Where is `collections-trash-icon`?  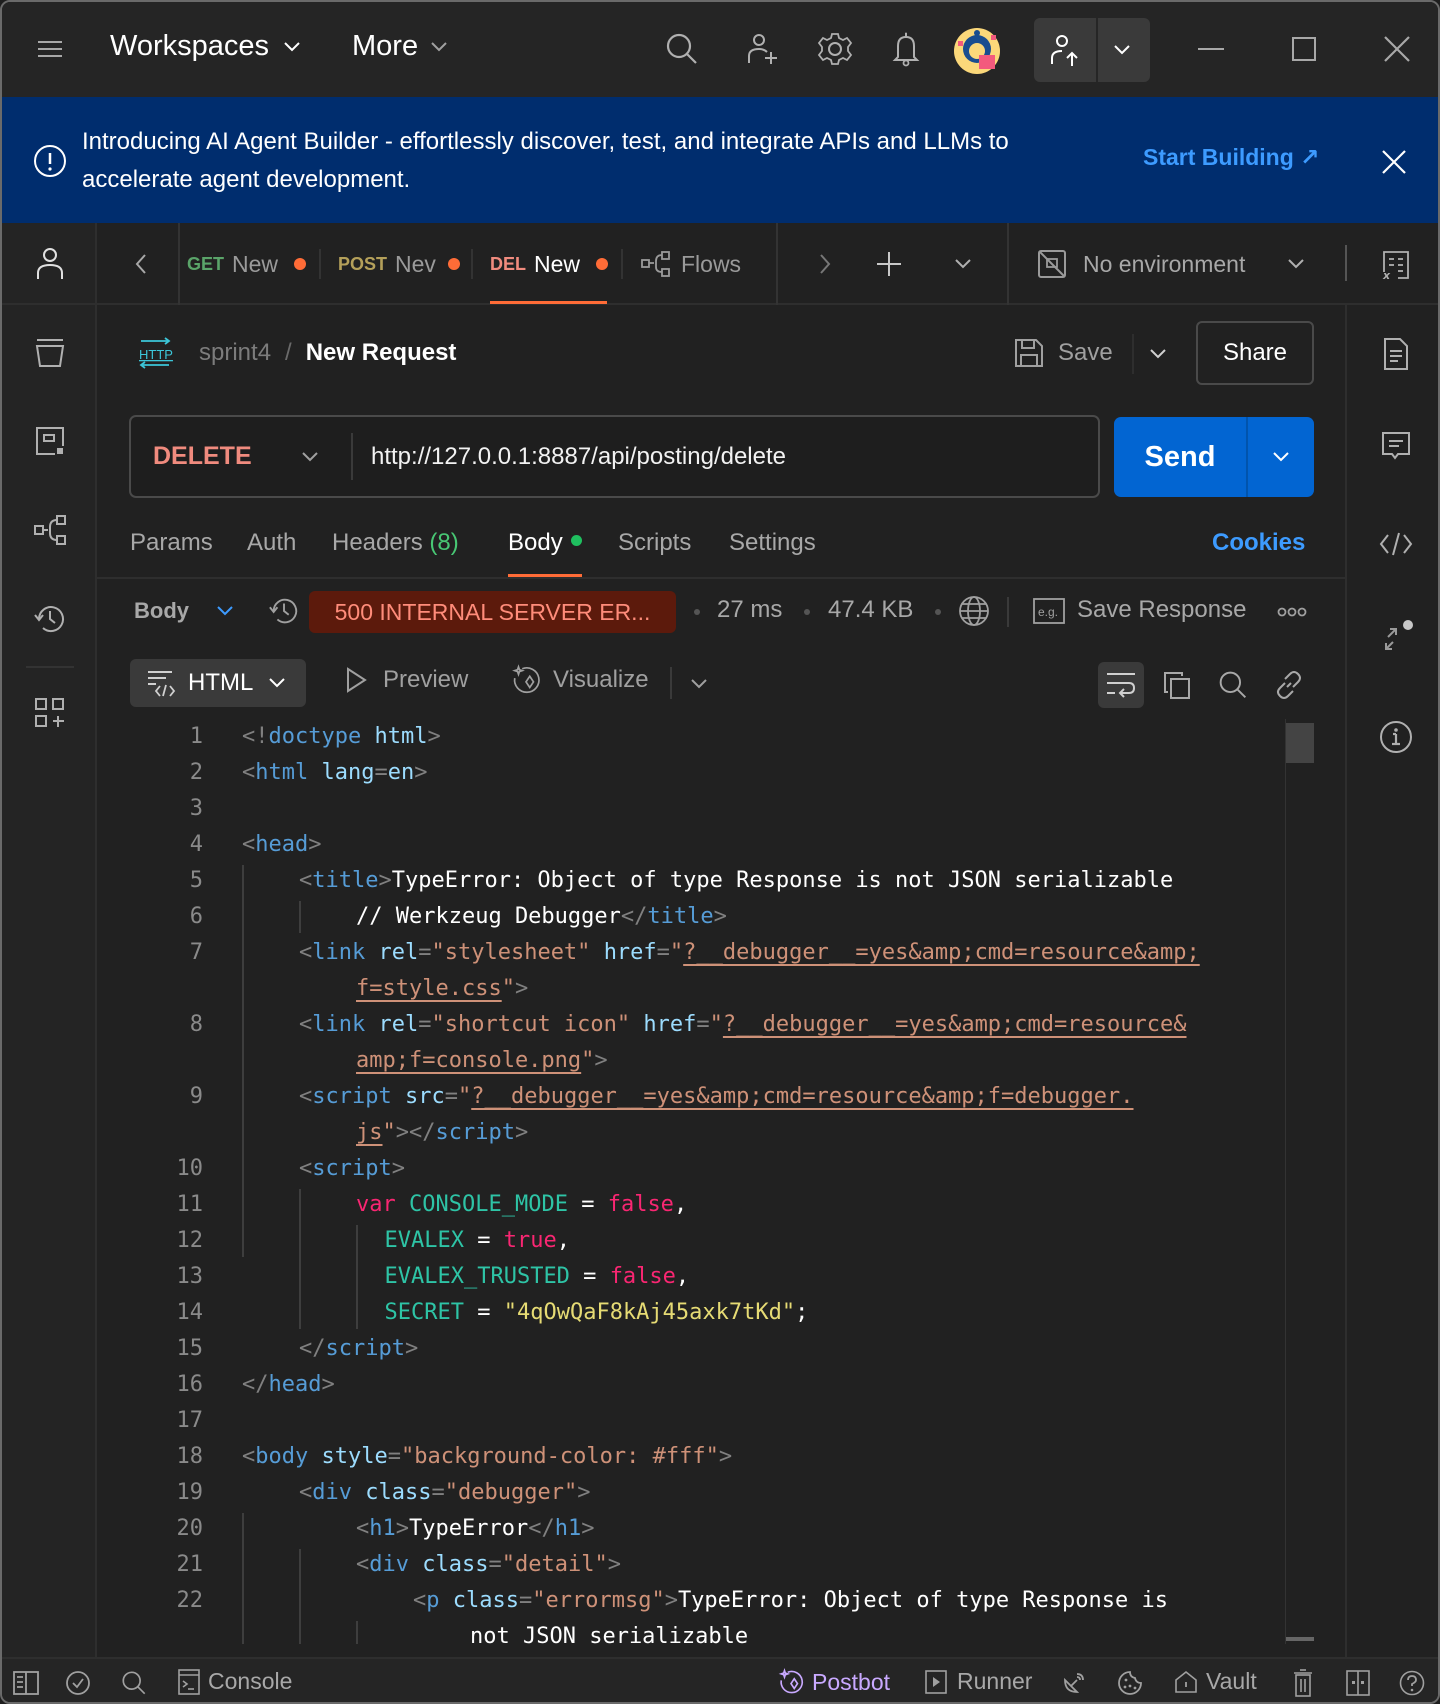 collections-trash-icon is located at coordinates (50, 353).